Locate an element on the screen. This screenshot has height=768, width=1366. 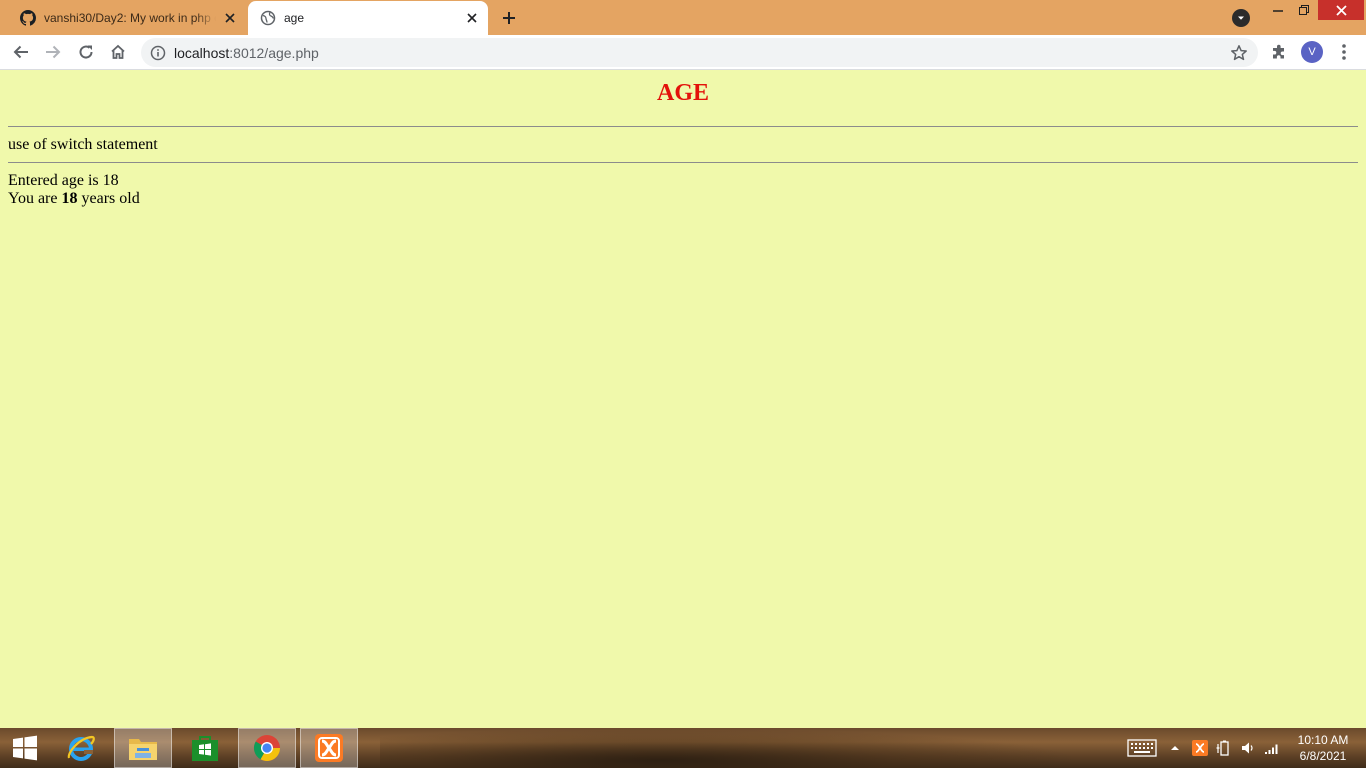
restore-button is located at coordinates (1304, 10).